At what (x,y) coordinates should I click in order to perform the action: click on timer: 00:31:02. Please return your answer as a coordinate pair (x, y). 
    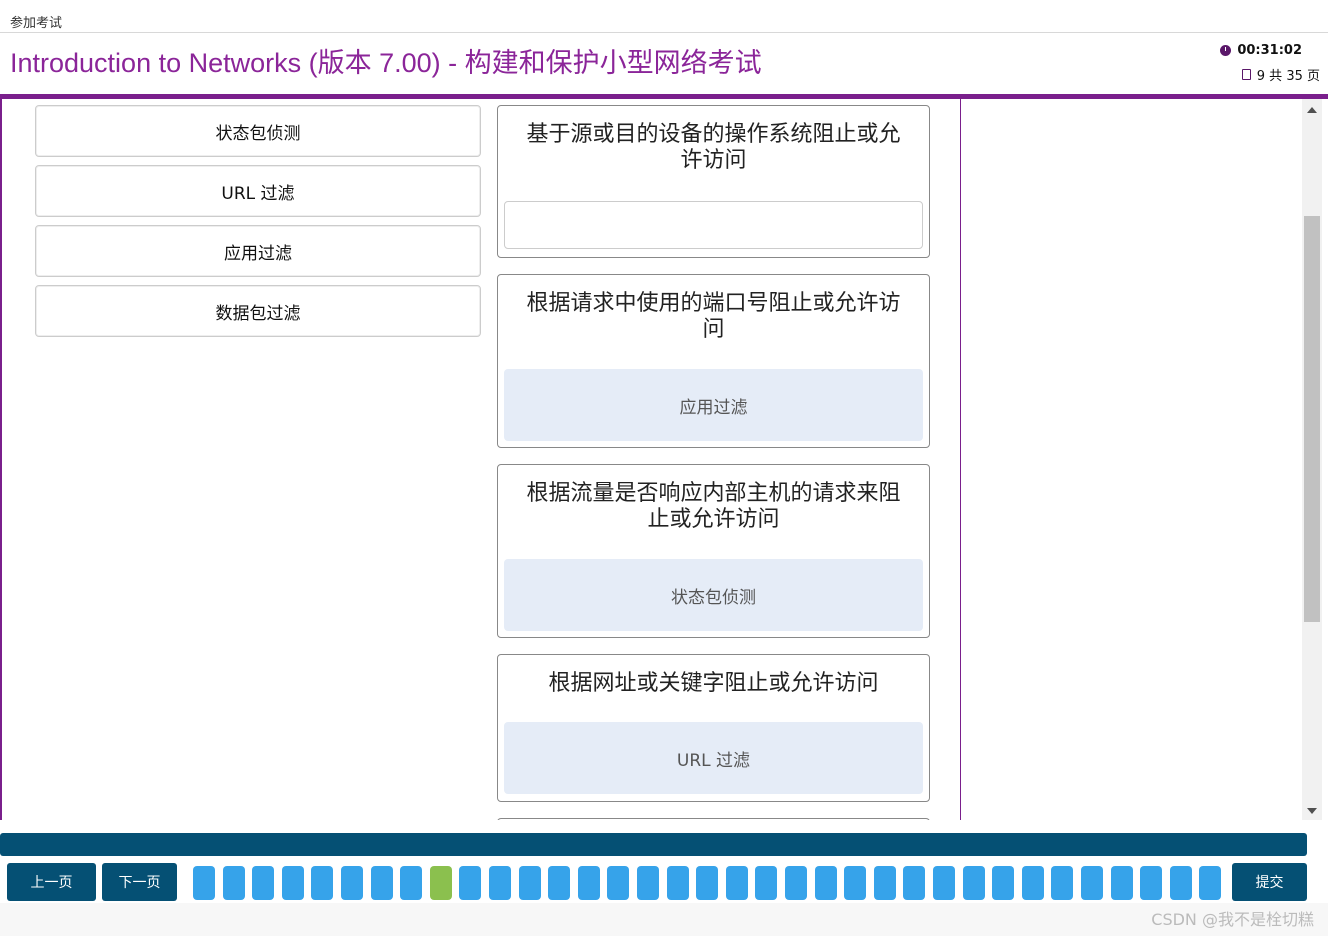
    Looking at the image, I should click on (1261, 50).